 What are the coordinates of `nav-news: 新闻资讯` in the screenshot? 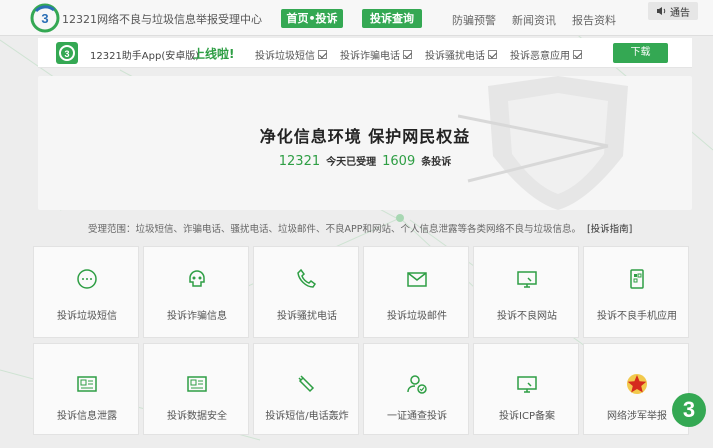 It's located at (534, 20).